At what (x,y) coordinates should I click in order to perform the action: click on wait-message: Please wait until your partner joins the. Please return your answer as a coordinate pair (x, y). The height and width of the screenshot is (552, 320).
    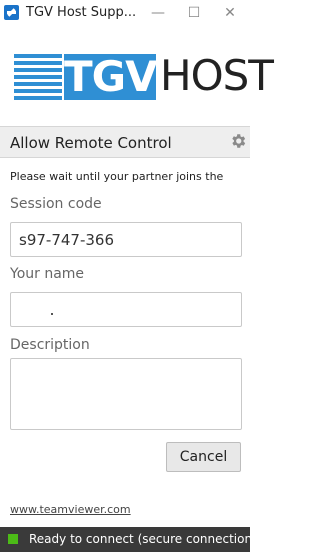
    Looking at the image, I should click on (117, 176).